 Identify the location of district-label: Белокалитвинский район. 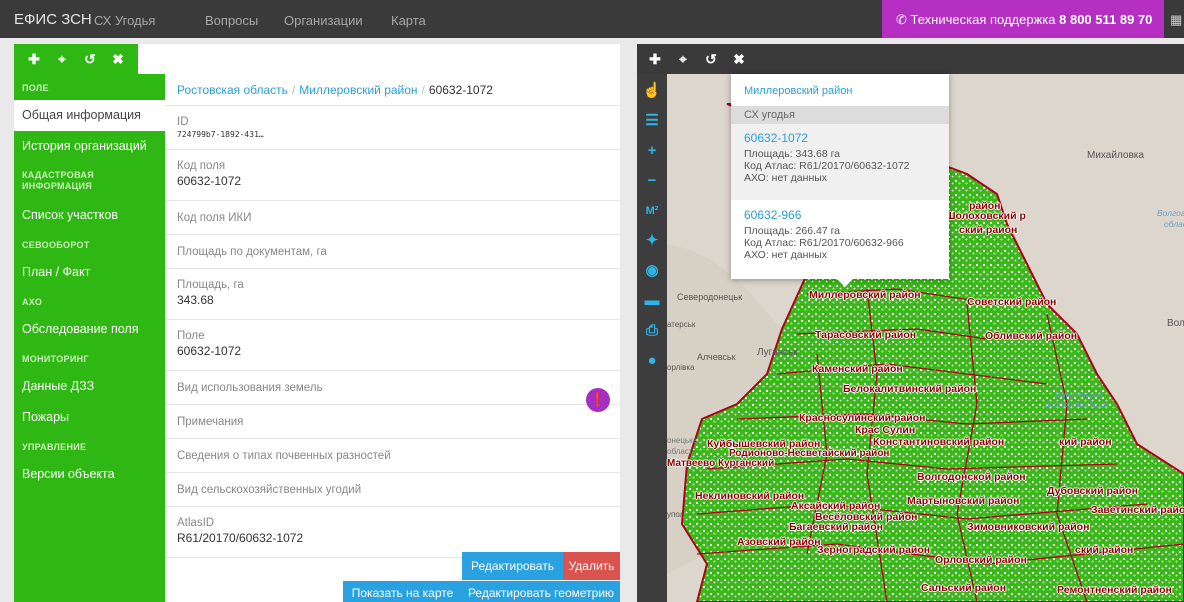
(910, 389).